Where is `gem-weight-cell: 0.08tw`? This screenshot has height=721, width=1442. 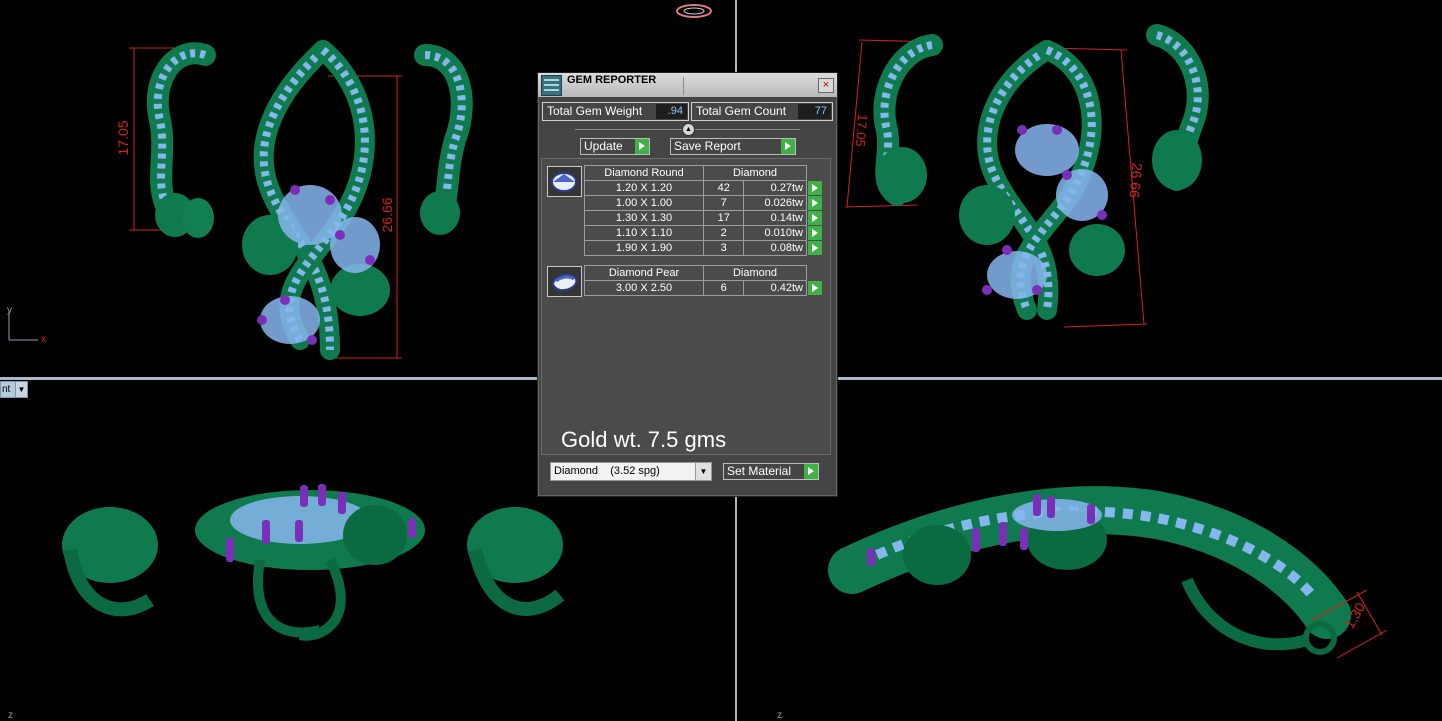
gem-weight-cell: 0.08tw is located at coordinates (775, 248).